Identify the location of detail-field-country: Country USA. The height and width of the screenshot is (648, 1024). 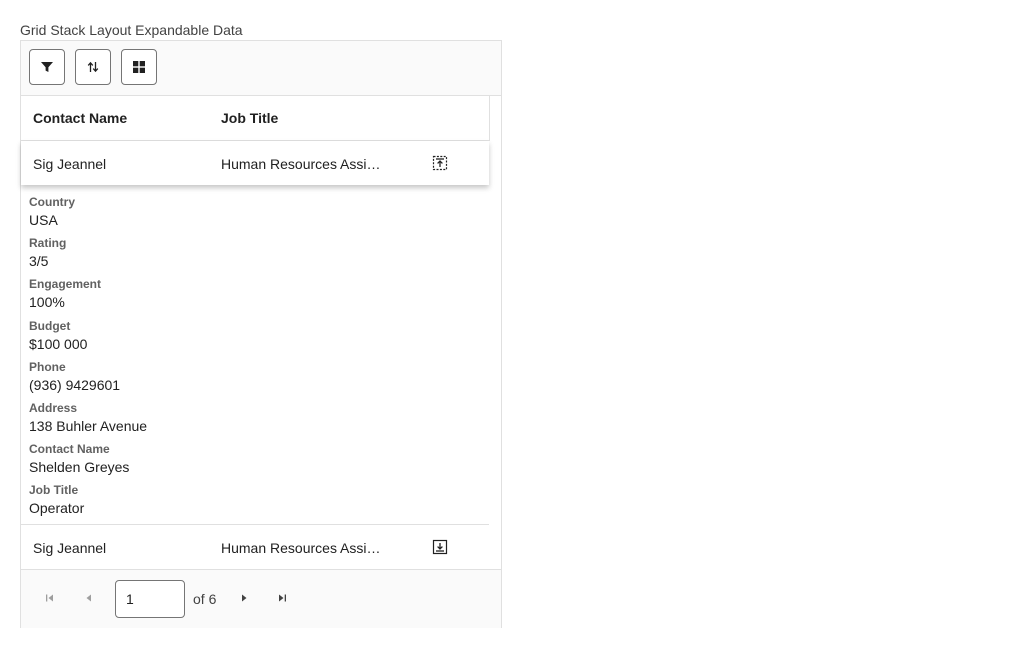
(249, 213).